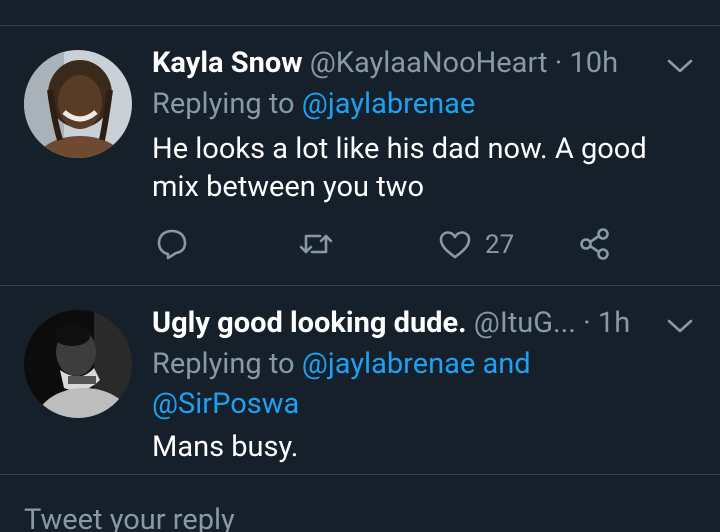  What do you see at coordinates (476, 245) in the screenshot?
I see `like-button: 27` at bounding box center [476, 245].